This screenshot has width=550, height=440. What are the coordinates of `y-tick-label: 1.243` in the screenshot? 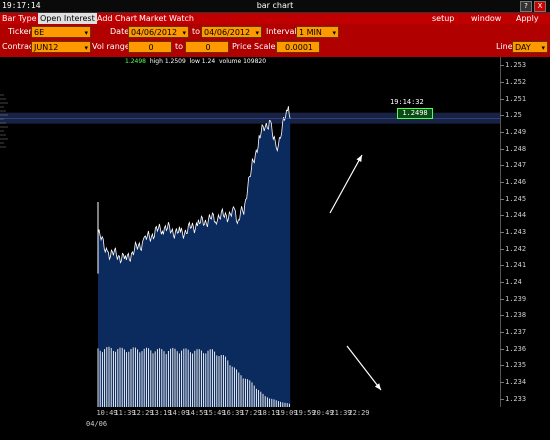 It's located at (516, 232).